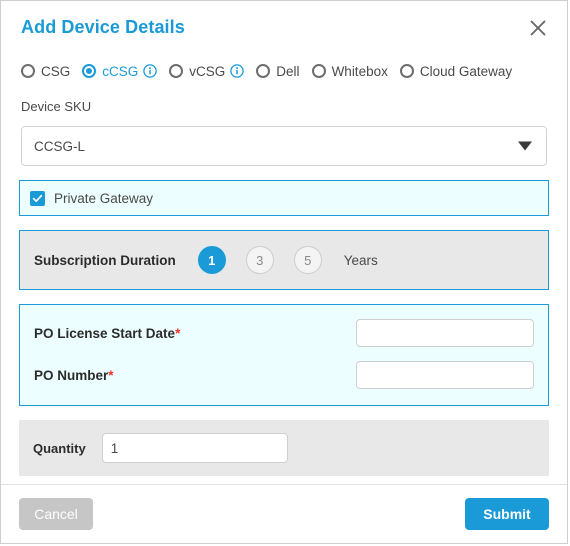  Describe the element at coordinates (259, 260) in the screenshot. I see `duration-option-3: 3` at that location.